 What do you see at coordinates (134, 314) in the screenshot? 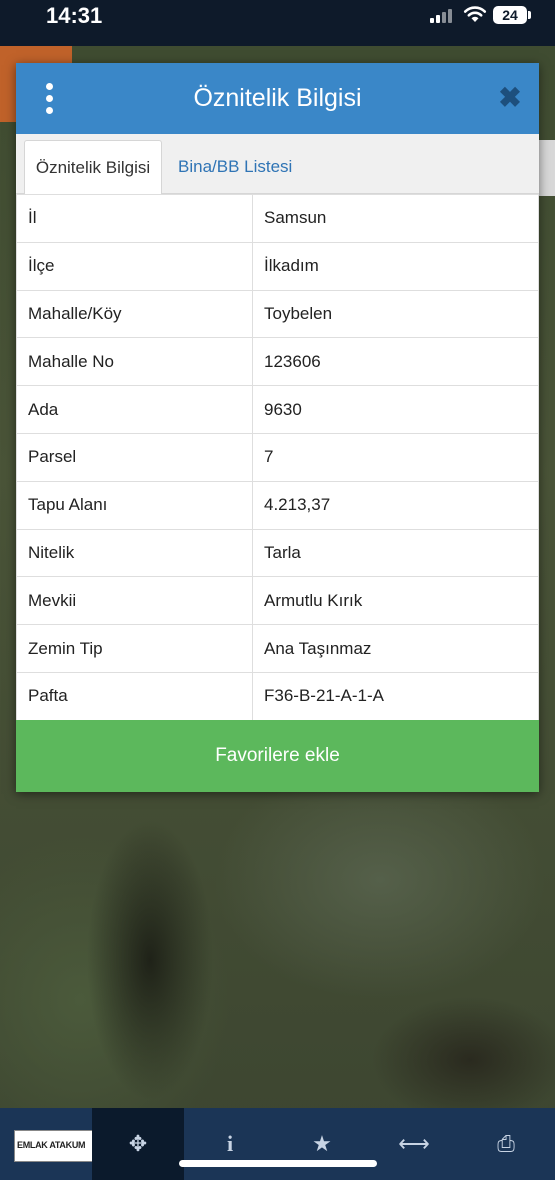
I see `attribute-key: Mahalle/Köy` at bounding box center [134, 314].